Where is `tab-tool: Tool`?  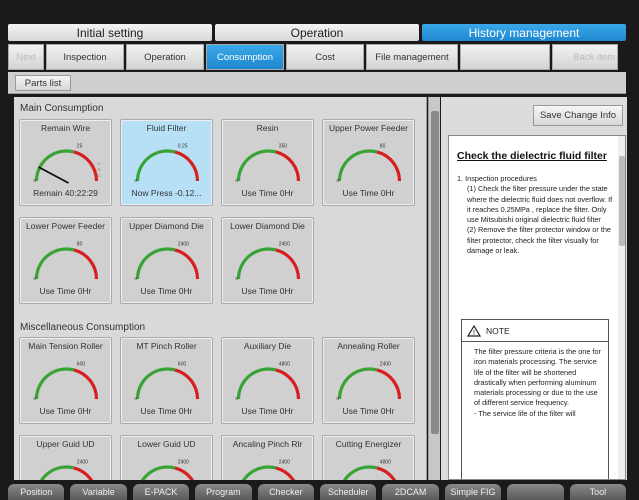 tab-tool: Tool is located at coordinates (598, 492).